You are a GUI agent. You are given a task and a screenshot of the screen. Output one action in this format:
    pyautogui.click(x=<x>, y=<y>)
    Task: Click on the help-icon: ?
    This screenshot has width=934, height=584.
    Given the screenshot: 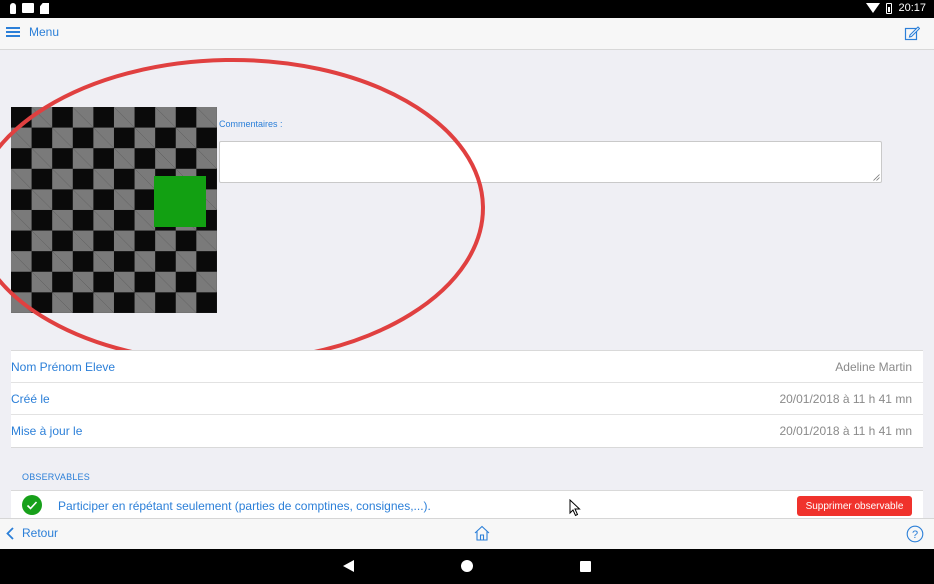 What is the action you would take?
    pyautogui.click(x=915, y=534)
    